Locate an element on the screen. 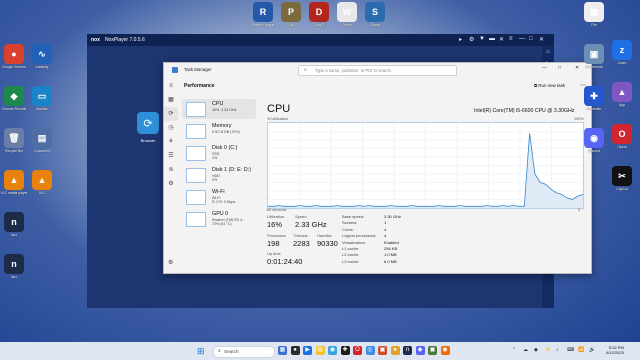  browser-icon: ⟳ is located at coordinates (148, 123).